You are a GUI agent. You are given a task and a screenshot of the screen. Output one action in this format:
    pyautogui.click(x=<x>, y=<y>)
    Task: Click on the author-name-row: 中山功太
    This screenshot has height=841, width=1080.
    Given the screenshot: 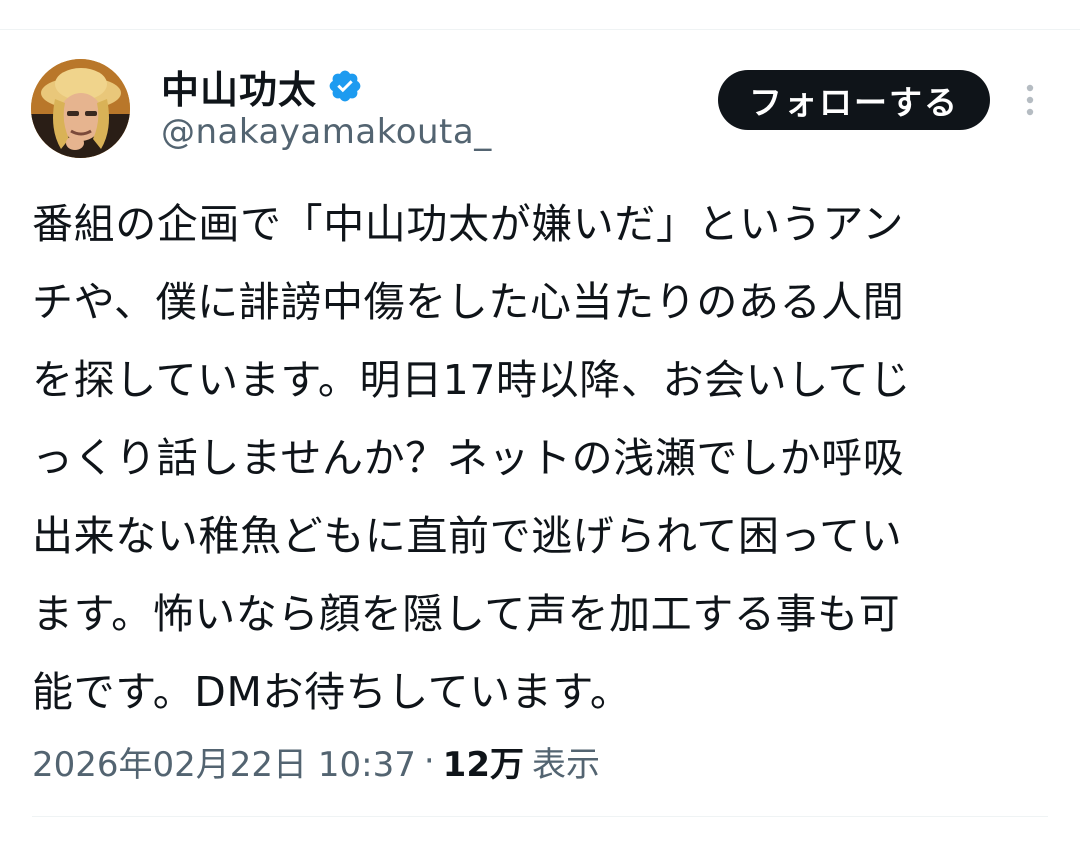 What is the action you would take?
    pyautogui.click(x=262, y=86)
    